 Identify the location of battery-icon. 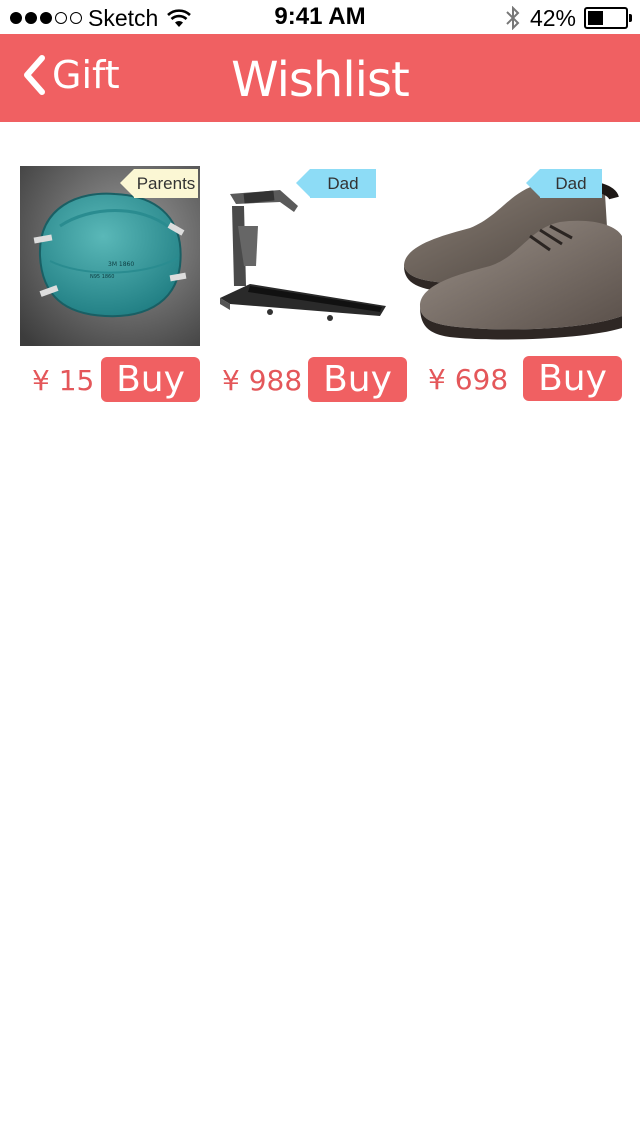
(608, 18).